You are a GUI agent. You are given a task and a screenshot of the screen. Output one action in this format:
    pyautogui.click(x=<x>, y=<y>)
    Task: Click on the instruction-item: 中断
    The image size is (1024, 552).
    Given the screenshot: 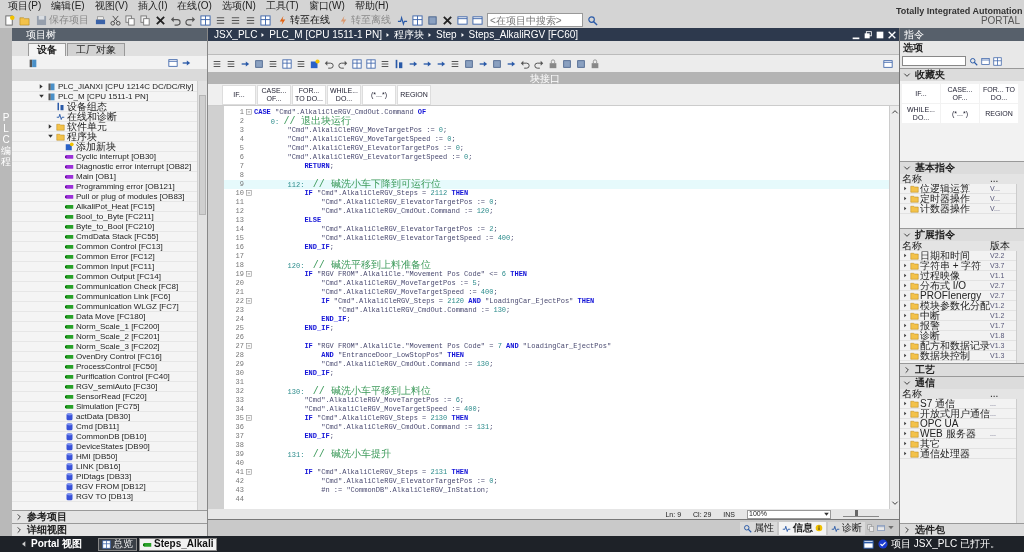 What is the action you would take?
    pyautogui.click(x=955, y=315)
    